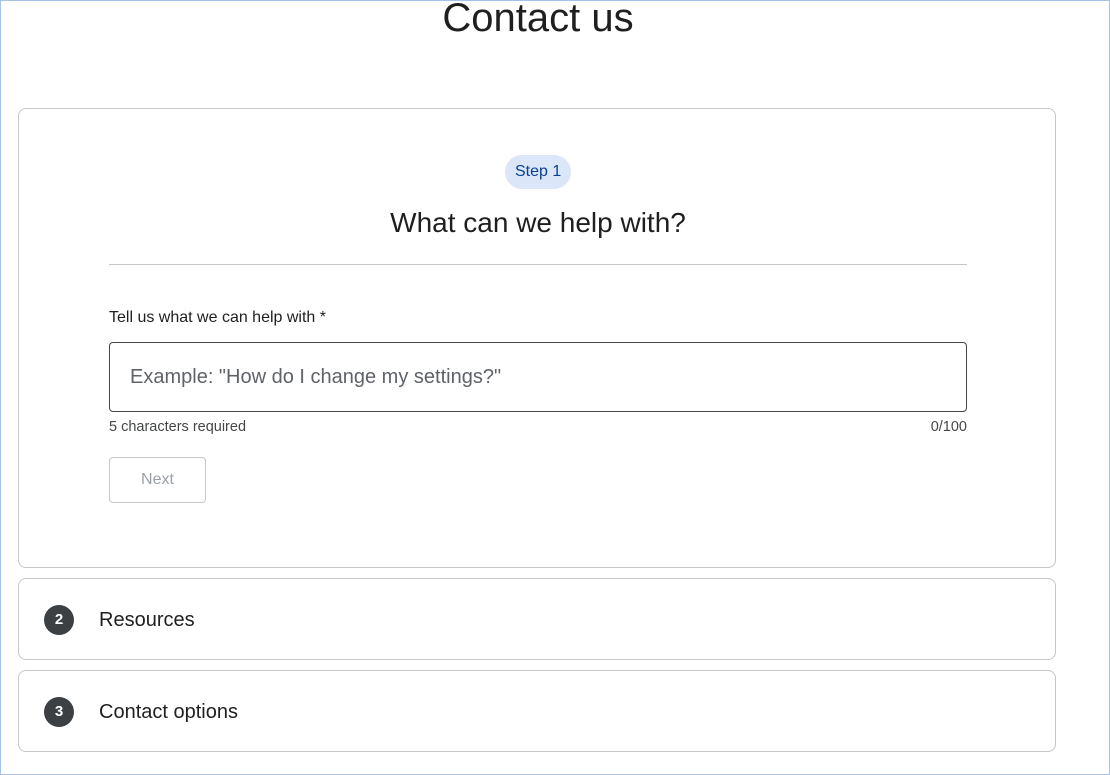  What do you see at coordinates (178, 427) in the screenshot?
I see `helper-text: 5 characters required` at bounding box center [178, 427].